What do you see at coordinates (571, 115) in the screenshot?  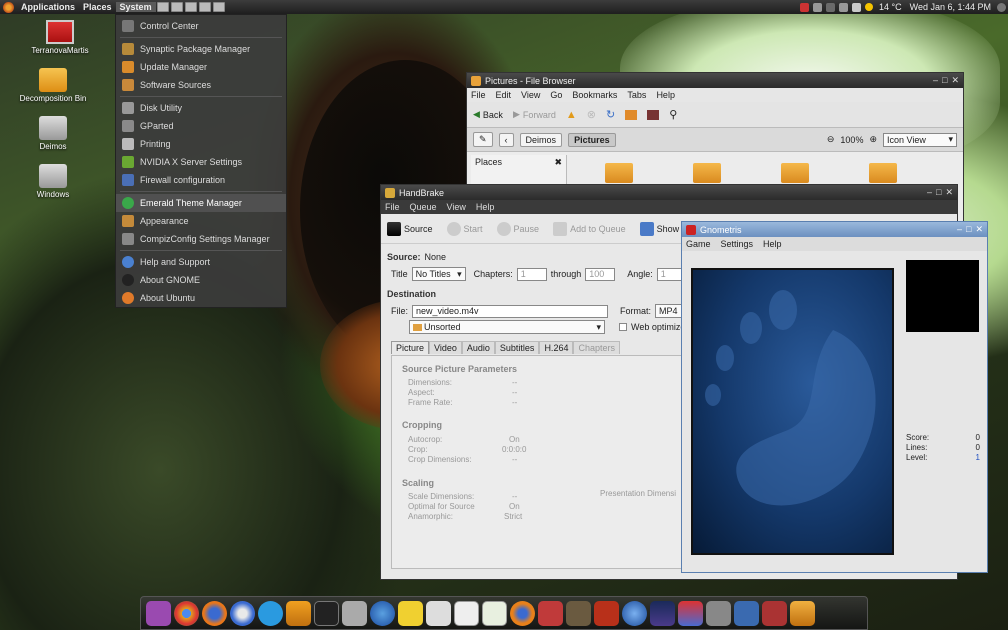 I see `up-arrow-icon: ▲` at bounding box center [571, 115].